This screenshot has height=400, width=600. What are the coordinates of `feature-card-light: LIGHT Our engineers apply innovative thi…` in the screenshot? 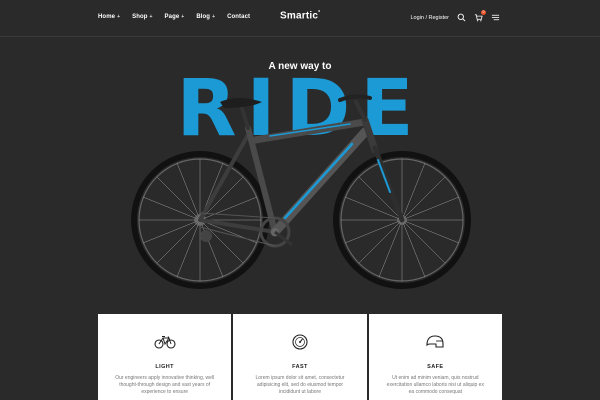 It's located at (165, 357).